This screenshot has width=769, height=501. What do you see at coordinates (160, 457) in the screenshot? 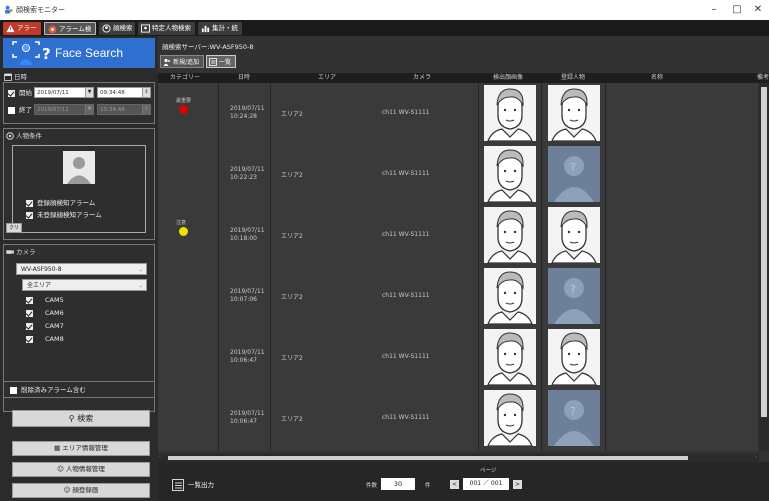
I see `scroll-left-icon: ‹` at bounding box center [160, 457].